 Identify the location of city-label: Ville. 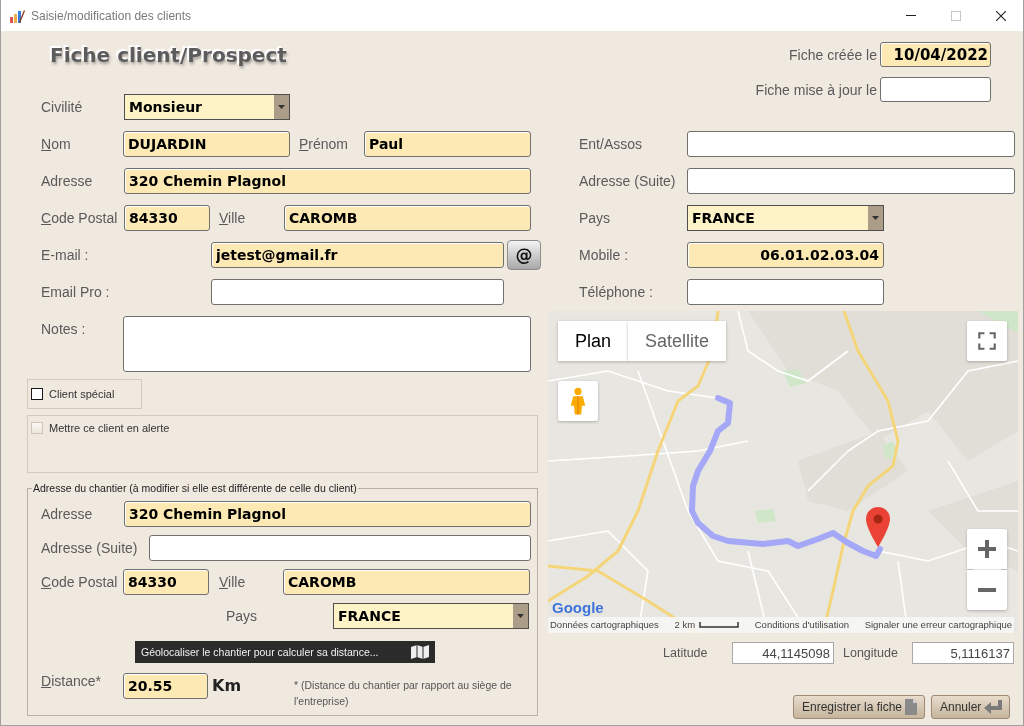
(233, 218).